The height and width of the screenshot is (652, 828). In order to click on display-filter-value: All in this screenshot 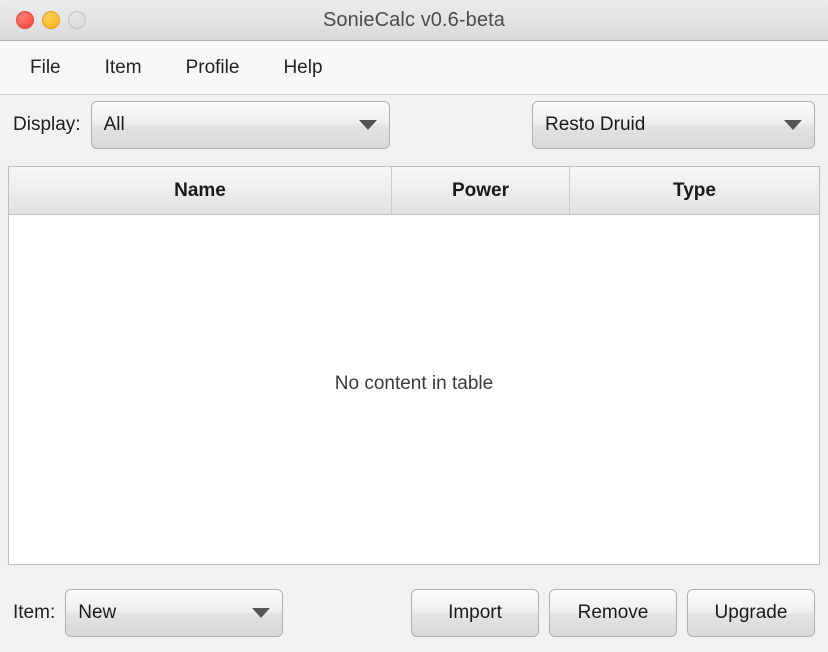, I will do `click(114, 124)`.